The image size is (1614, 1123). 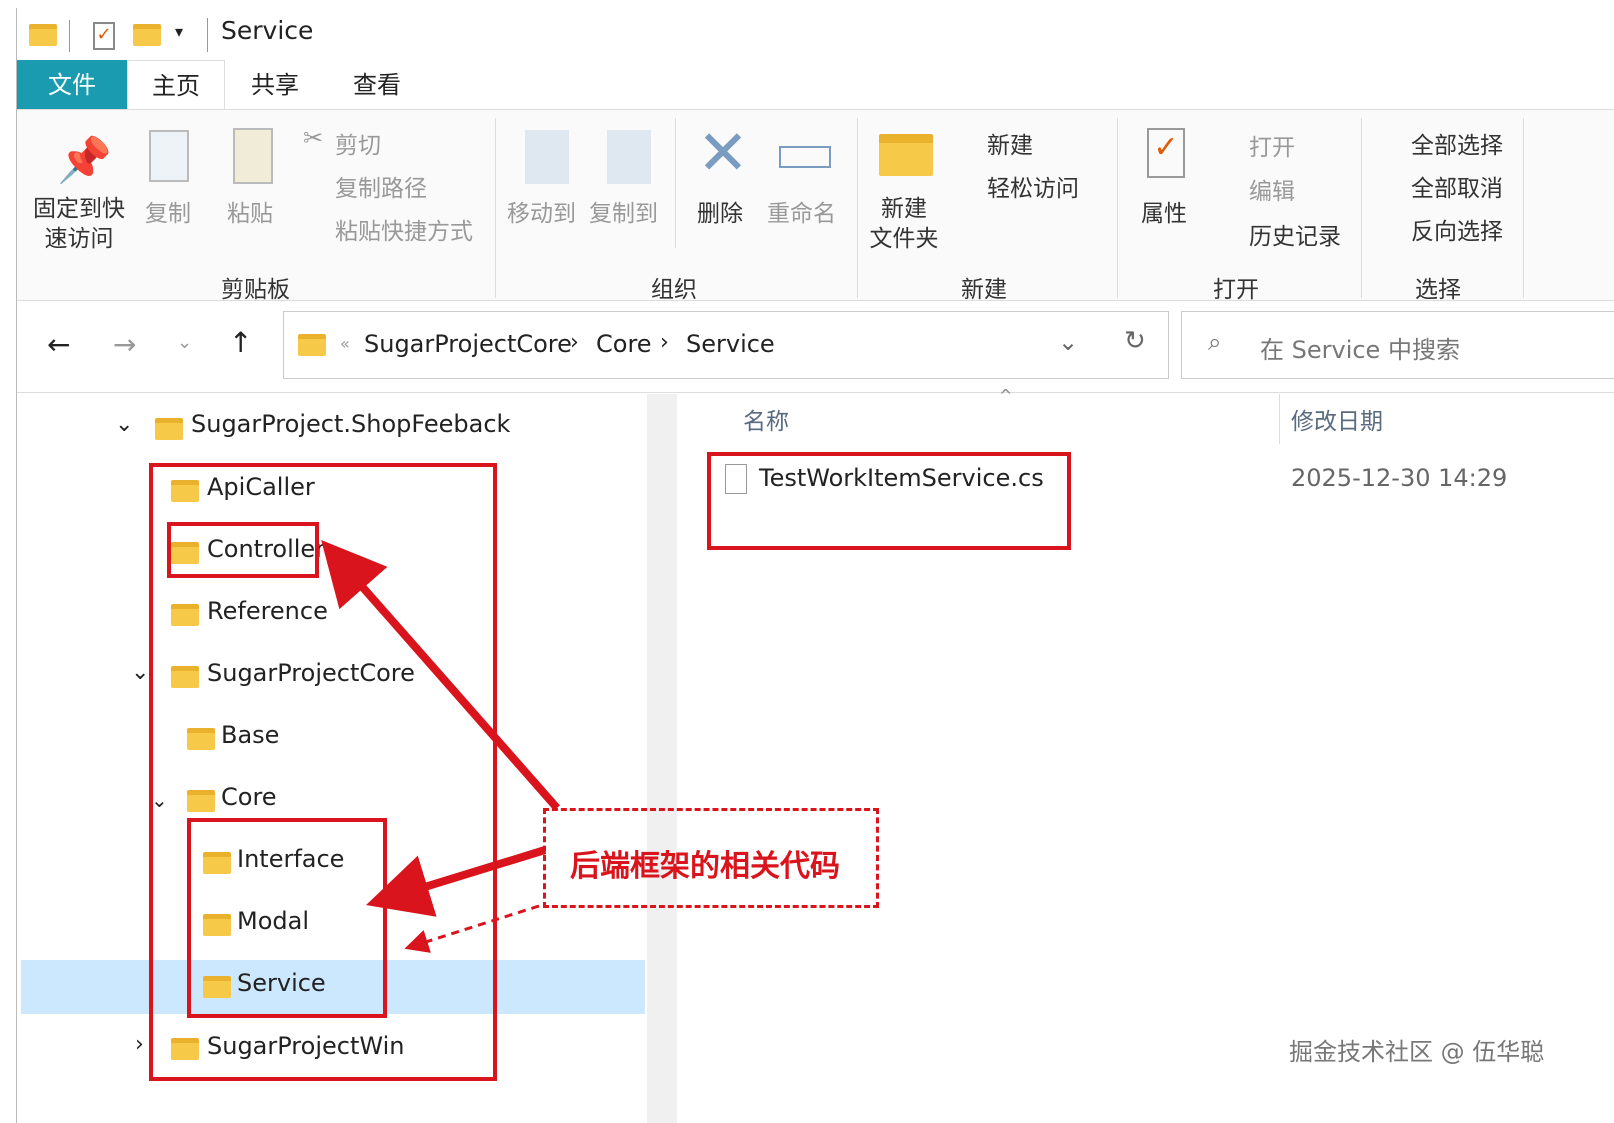 I want to click on annotation-arrows, so click(x=441, y=746).